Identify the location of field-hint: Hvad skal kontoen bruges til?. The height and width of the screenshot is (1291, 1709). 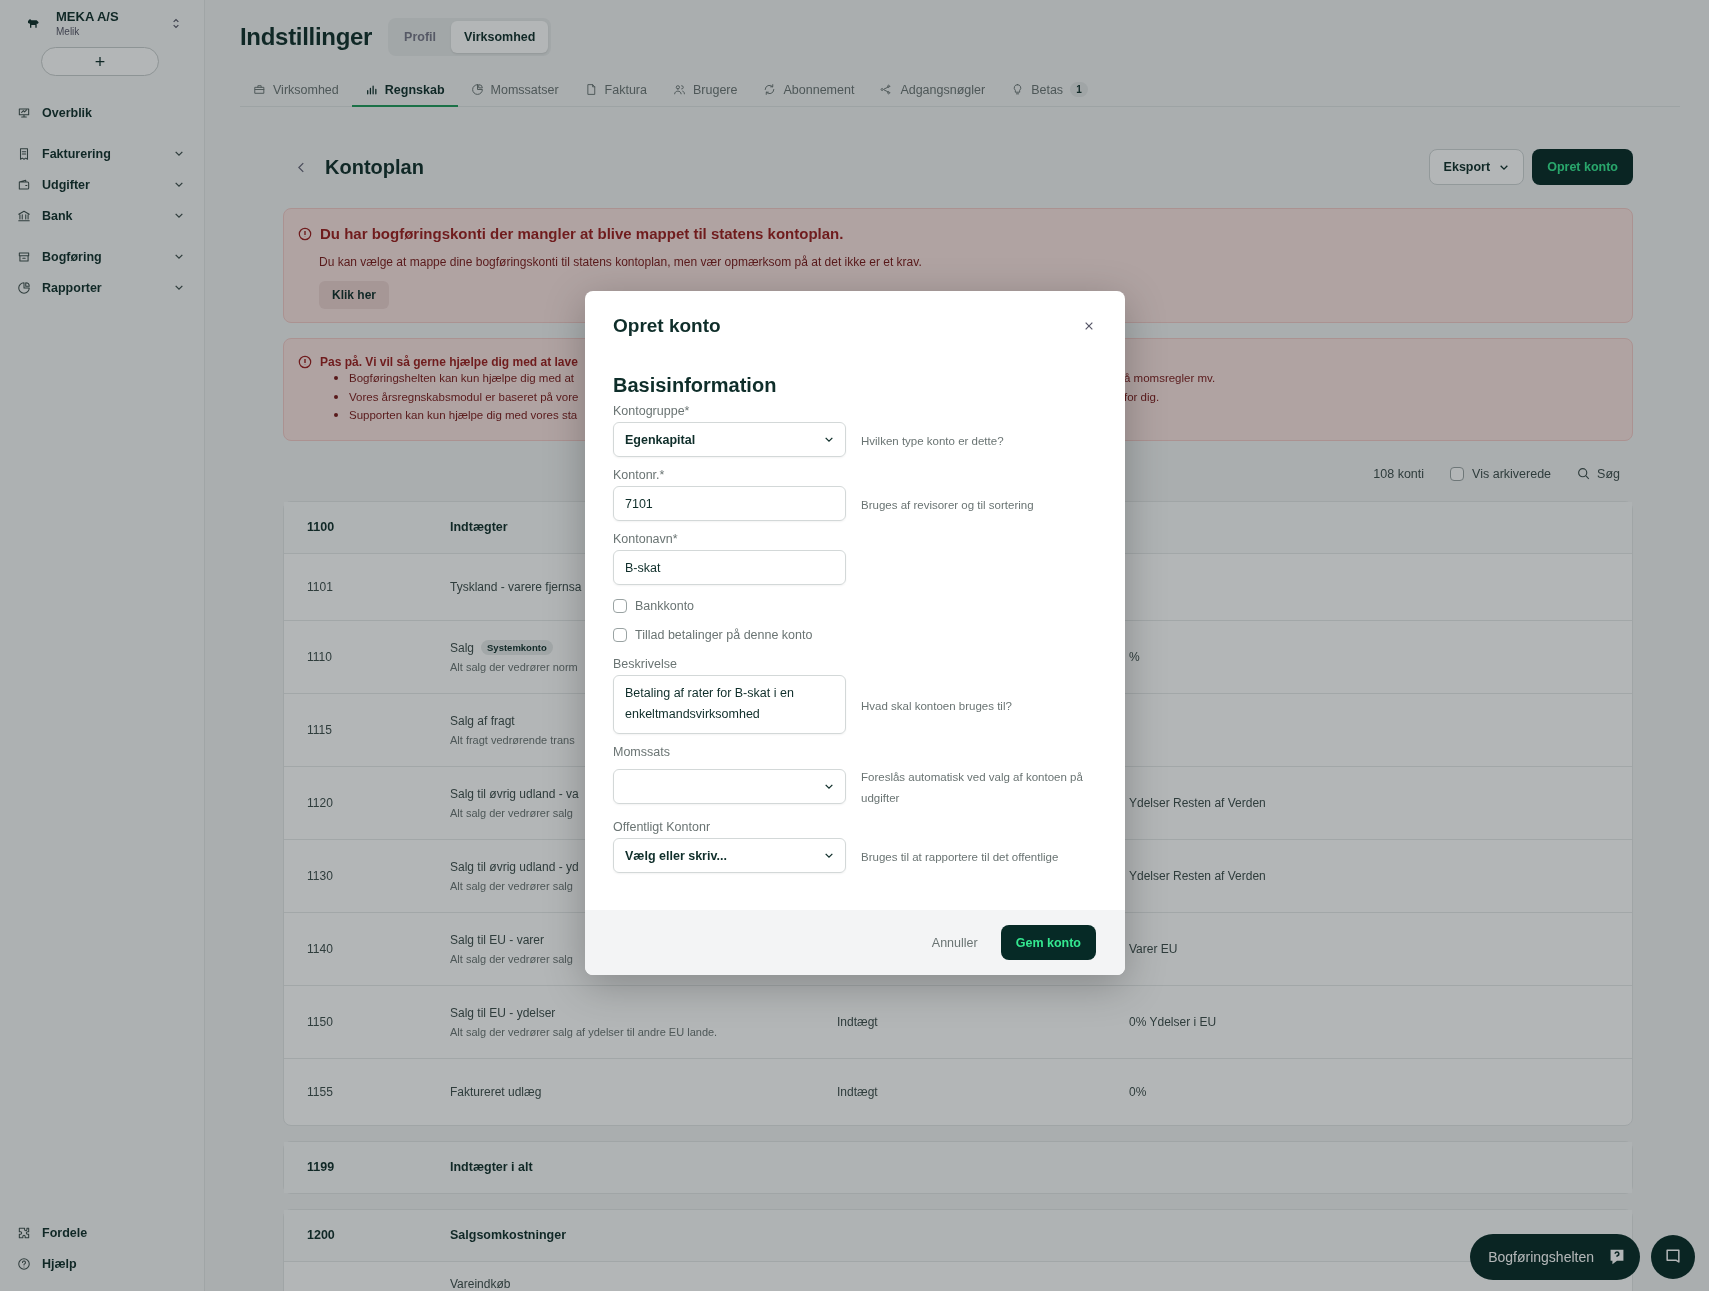
(936, 706).